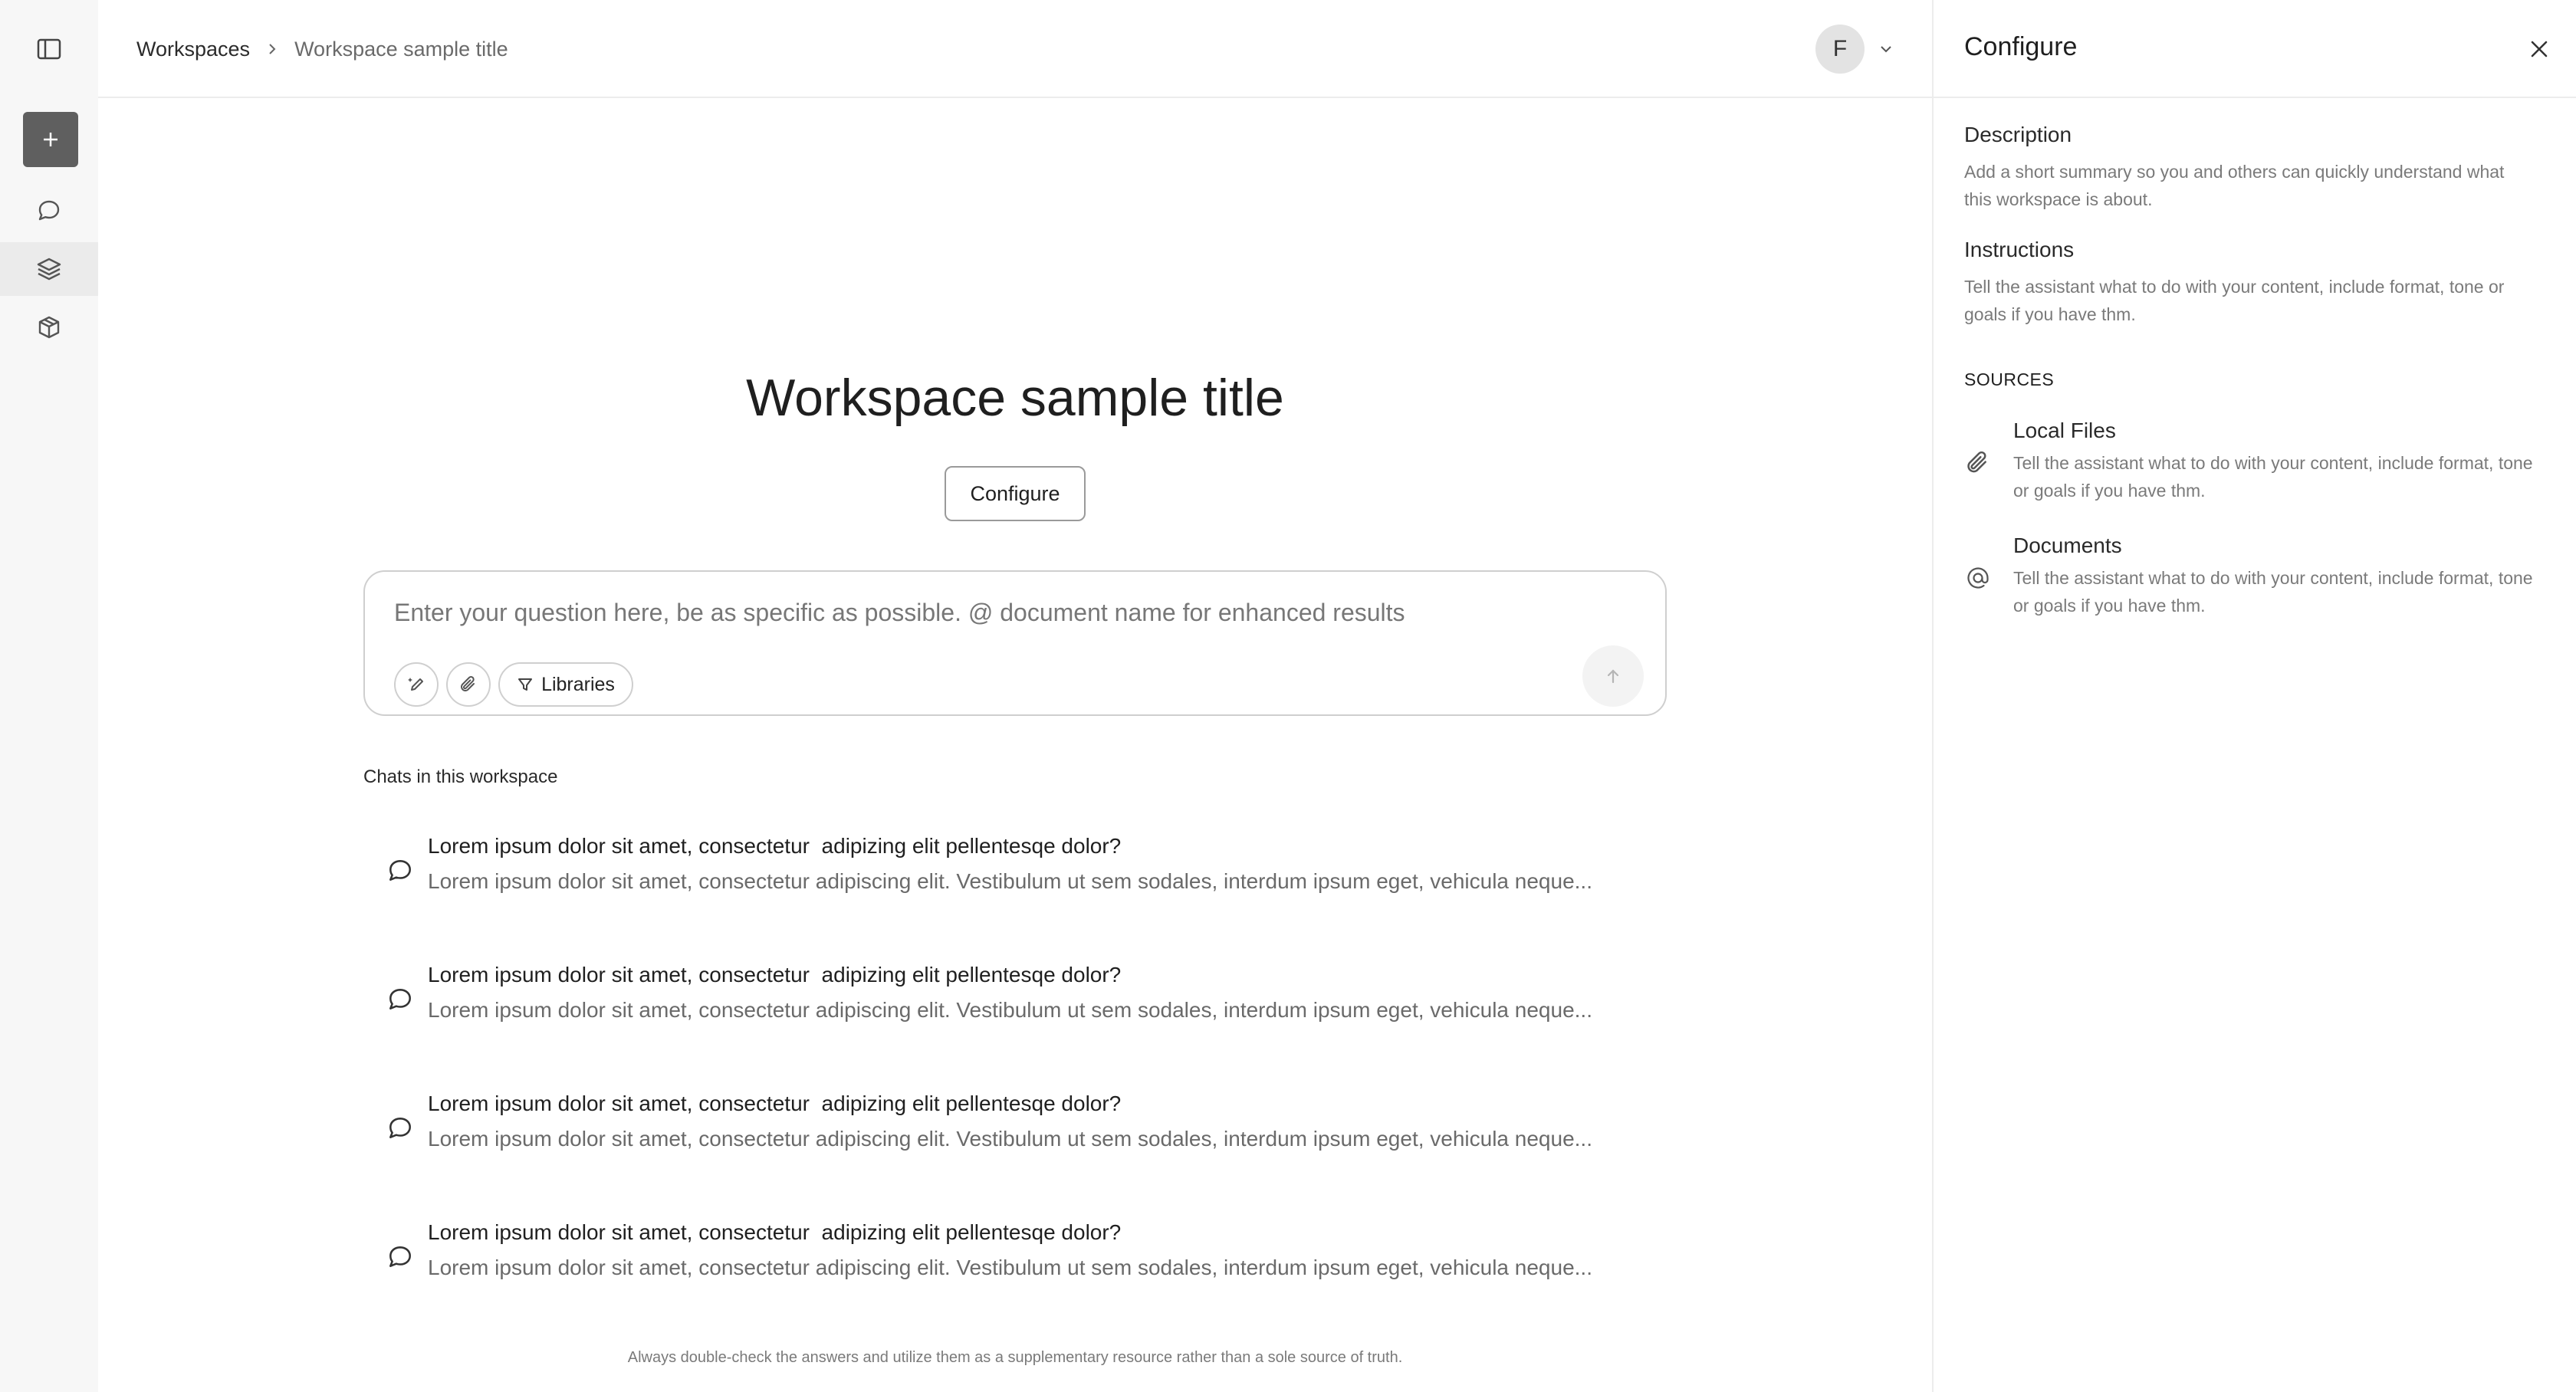 The image size is (2576, 1392). Describe the element at coordinates (2009, 379) in the screenshot. I see `sources-heading: SOURCES` at that location.